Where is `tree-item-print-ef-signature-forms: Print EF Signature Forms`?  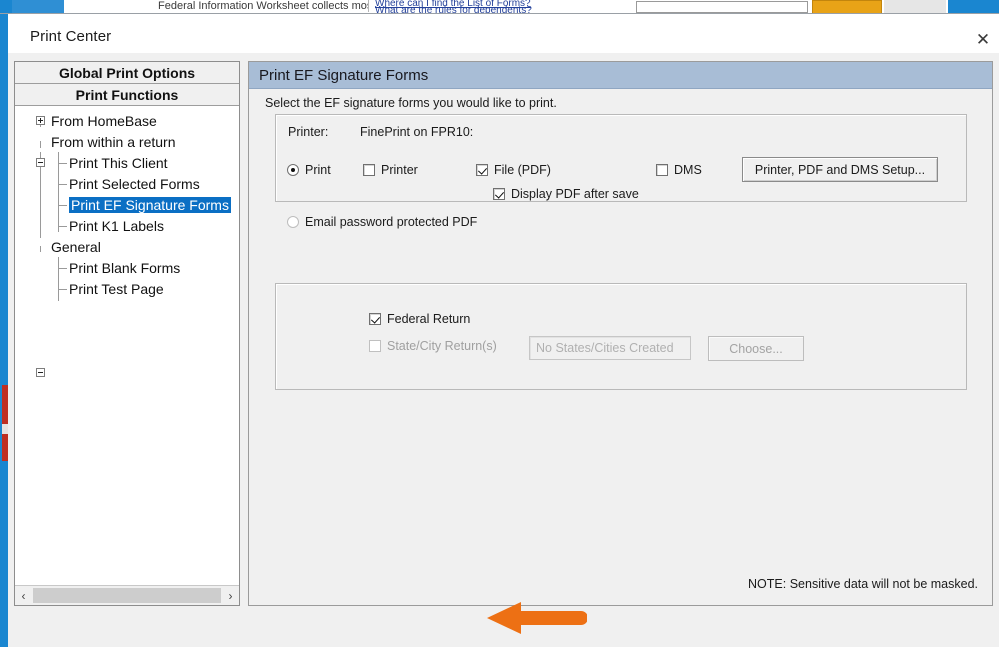 tree-item-print-ef-signature-forms: Print EF Signature Forms is located at coordinates (127, 204).